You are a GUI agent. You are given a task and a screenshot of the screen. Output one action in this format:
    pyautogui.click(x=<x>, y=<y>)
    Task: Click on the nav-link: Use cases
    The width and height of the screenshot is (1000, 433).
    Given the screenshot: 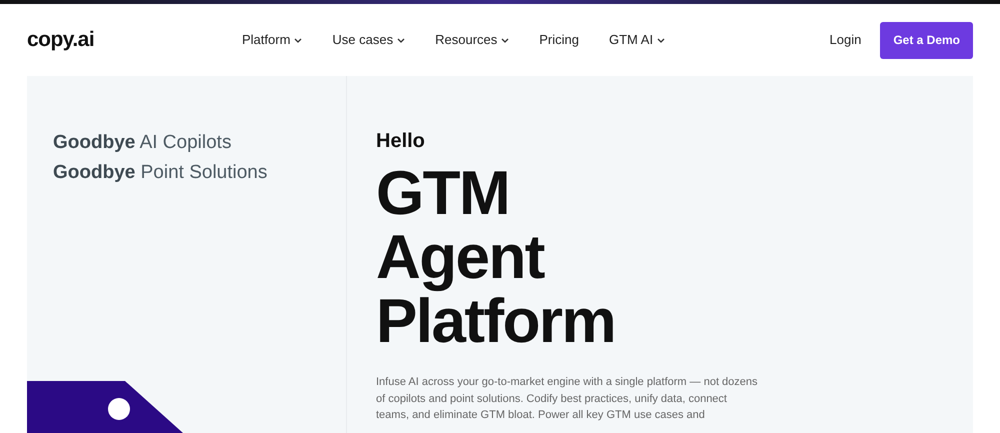 What is the action you would take?
    pyautogui.click(x=369, y=40)
    